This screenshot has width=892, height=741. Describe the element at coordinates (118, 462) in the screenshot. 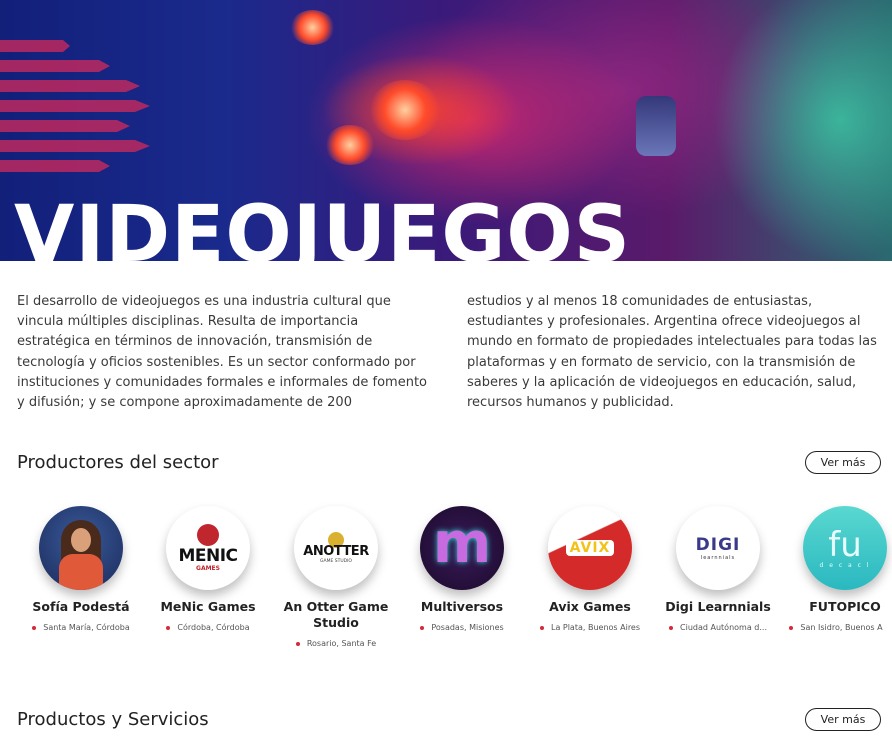

I see `producers-section-title: Productores del sector` at that location.